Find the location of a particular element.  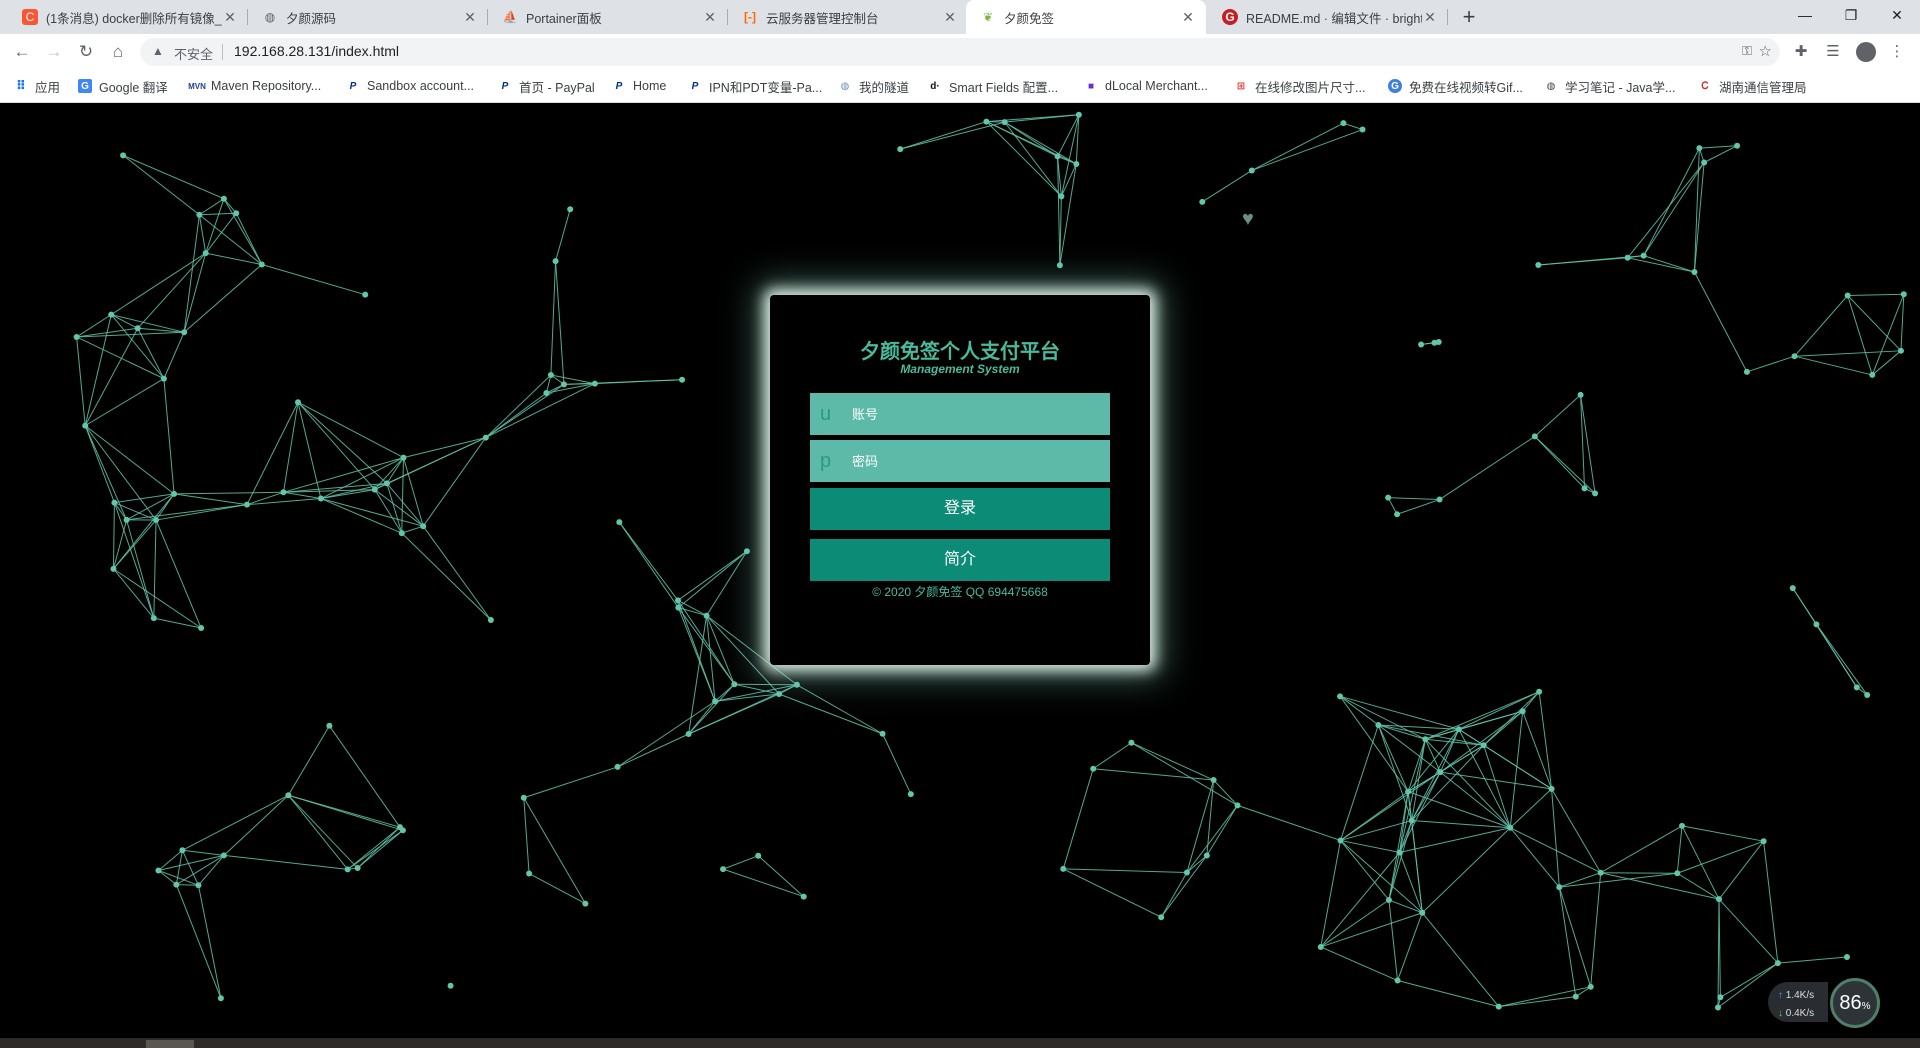

forward-icon: → is located at coordinates (54, 52).